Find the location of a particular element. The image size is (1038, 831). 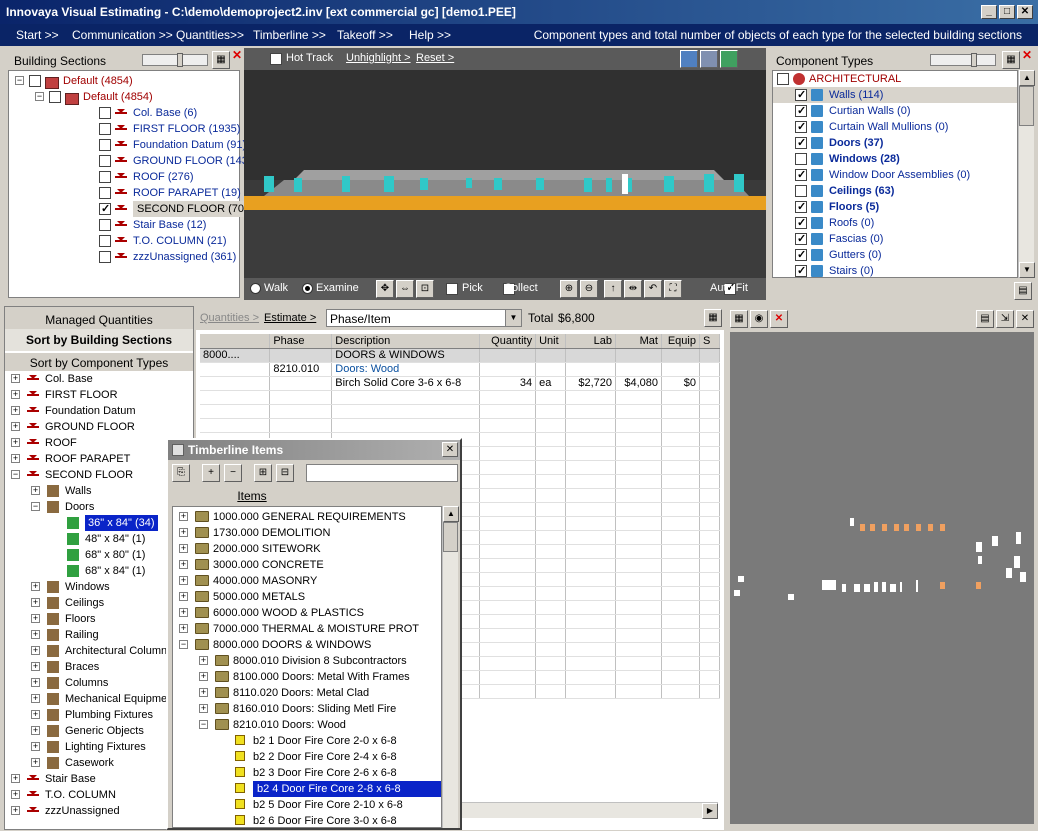

expand-icon: ⊞ is located at coordinates (263, 473).